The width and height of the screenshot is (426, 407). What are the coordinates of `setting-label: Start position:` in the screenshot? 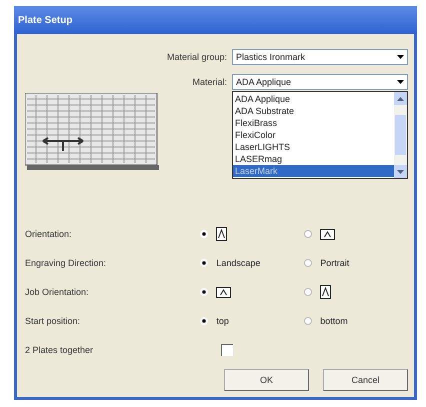 It's located at (53, 321).